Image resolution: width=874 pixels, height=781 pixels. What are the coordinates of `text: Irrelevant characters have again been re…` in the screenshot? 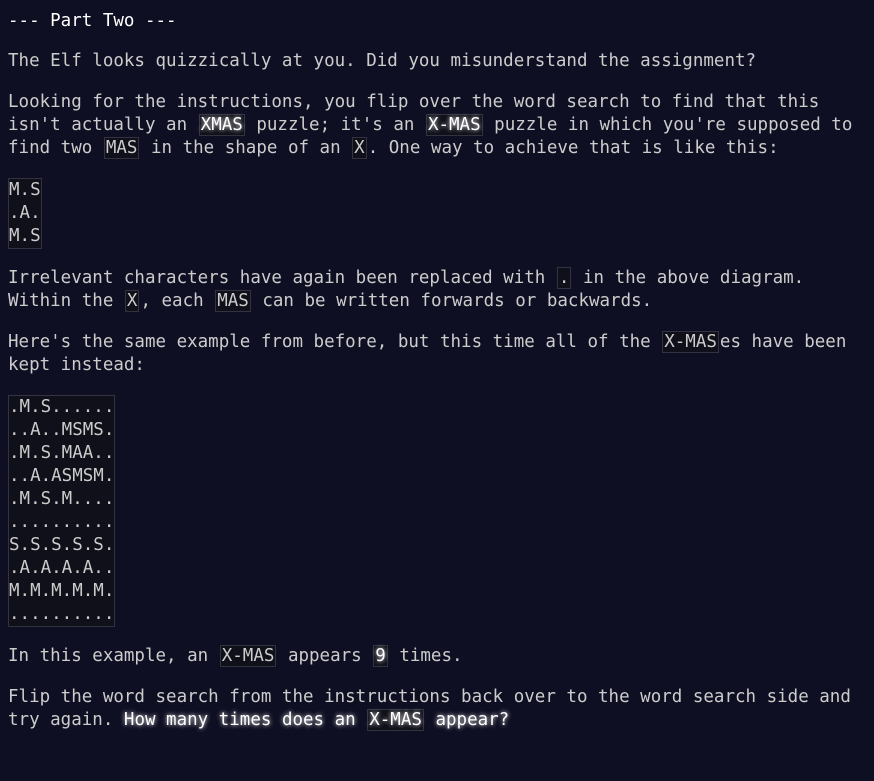 It's located at (282, 278).